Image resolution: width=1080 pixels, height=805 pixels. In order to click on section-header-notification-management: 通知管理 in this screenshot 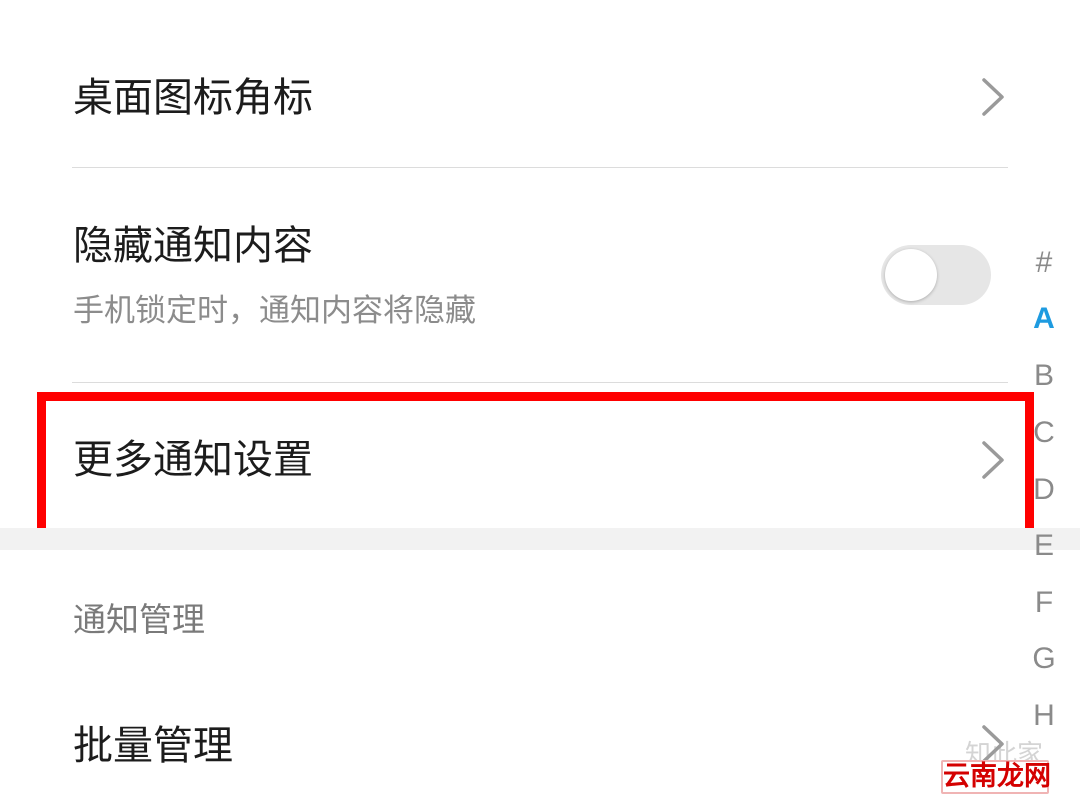, I will do `click(139, 619)`.